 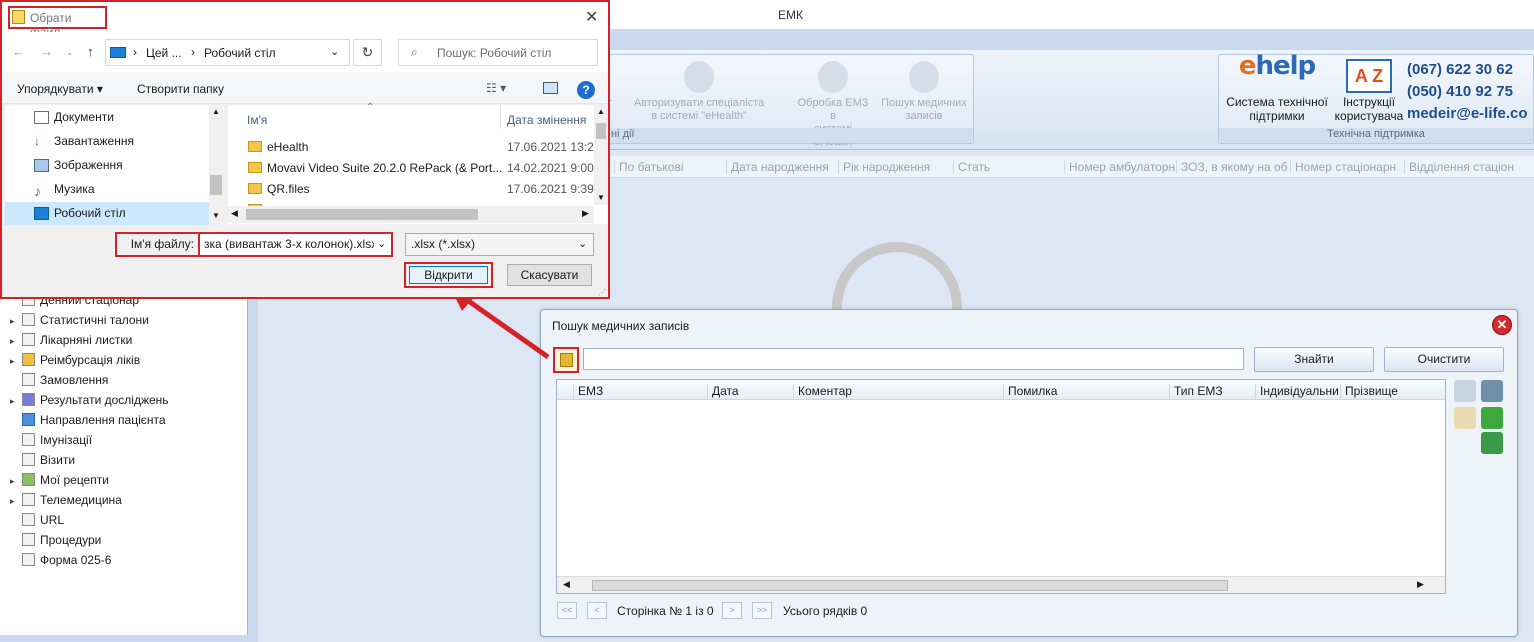 What do you see at coordinates (1465, 391) in the screenshot?
I see `refresh-records-icon` at bounding box center [1465, 391].